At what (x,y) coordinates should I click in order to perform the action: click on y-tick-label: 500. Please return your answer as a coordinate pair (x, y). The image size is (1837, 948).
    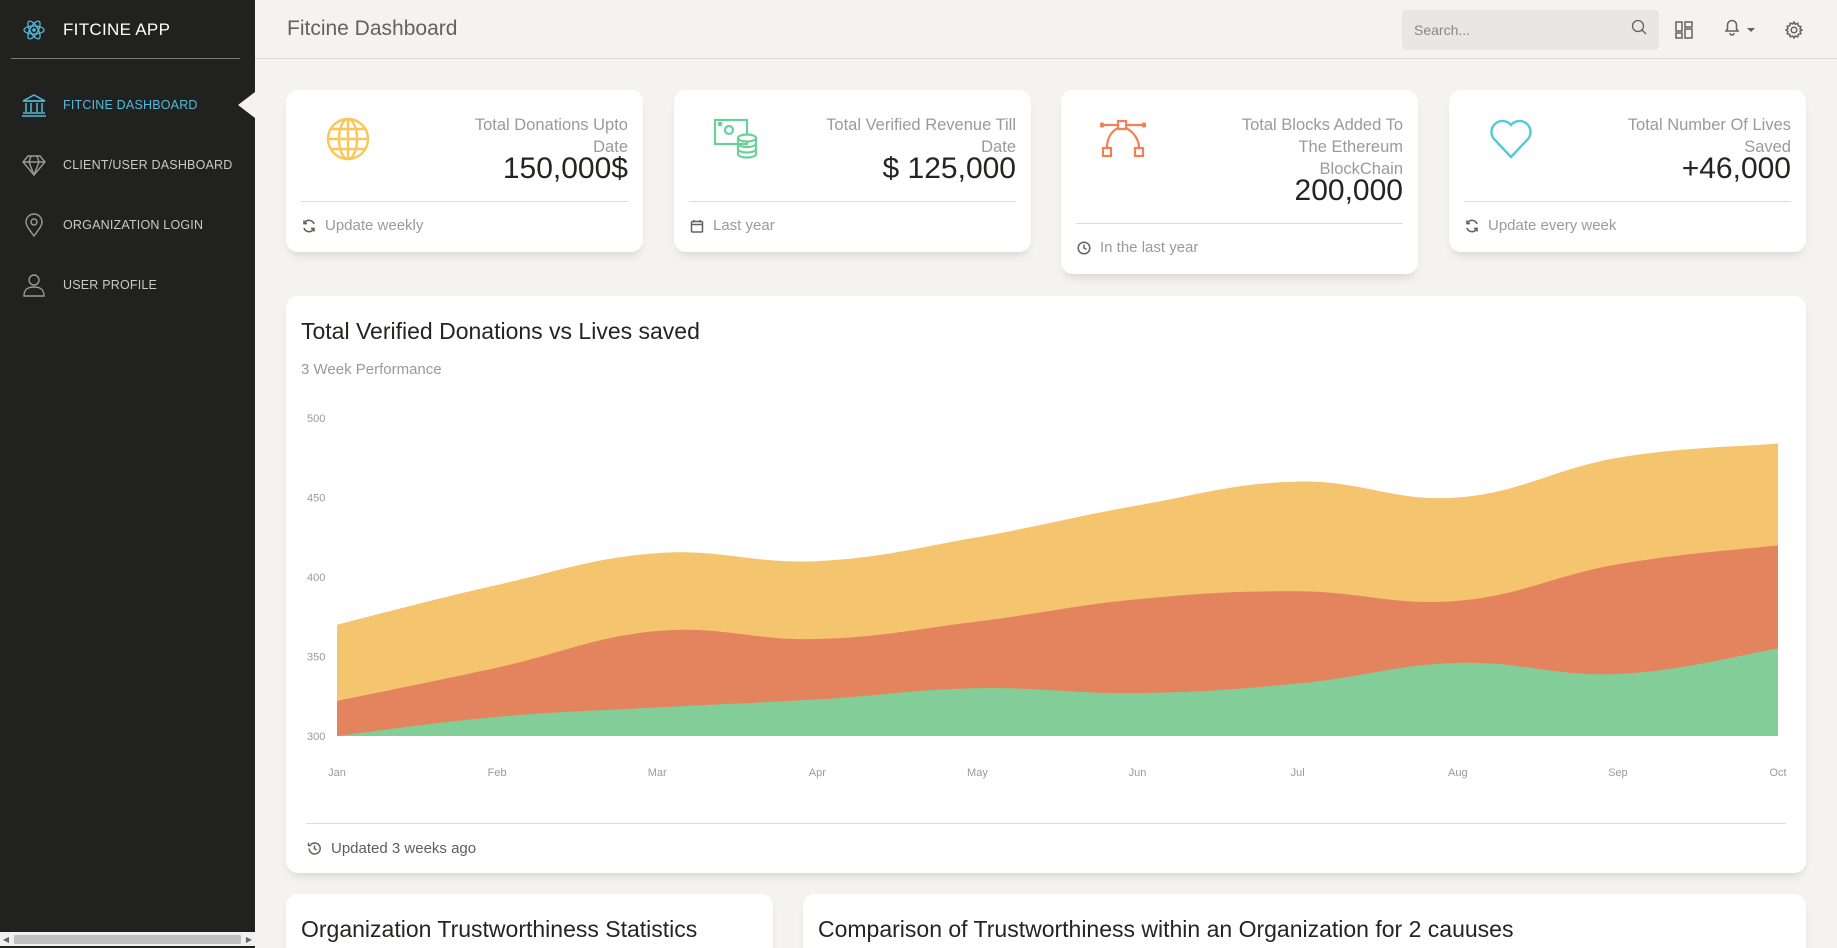
    Looking at the image, I should click on (316, 419).